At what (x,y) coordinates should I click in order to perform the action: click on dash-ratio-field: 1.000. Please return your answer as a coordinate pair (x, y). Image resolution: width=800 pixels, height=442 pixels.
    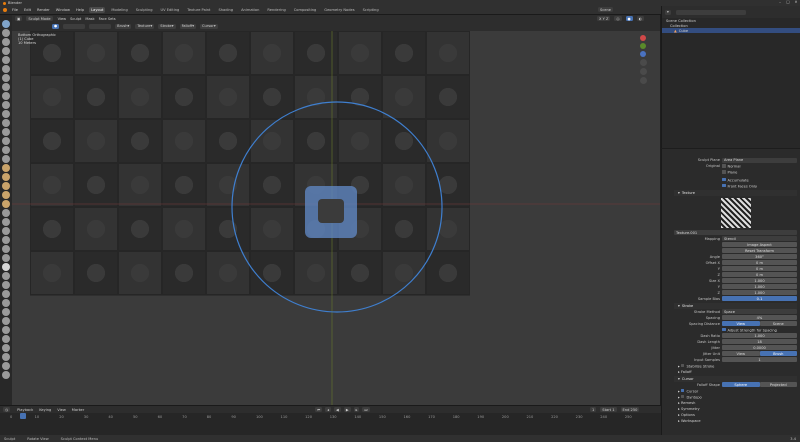
    Looking at the image, I should click on (759, 336).